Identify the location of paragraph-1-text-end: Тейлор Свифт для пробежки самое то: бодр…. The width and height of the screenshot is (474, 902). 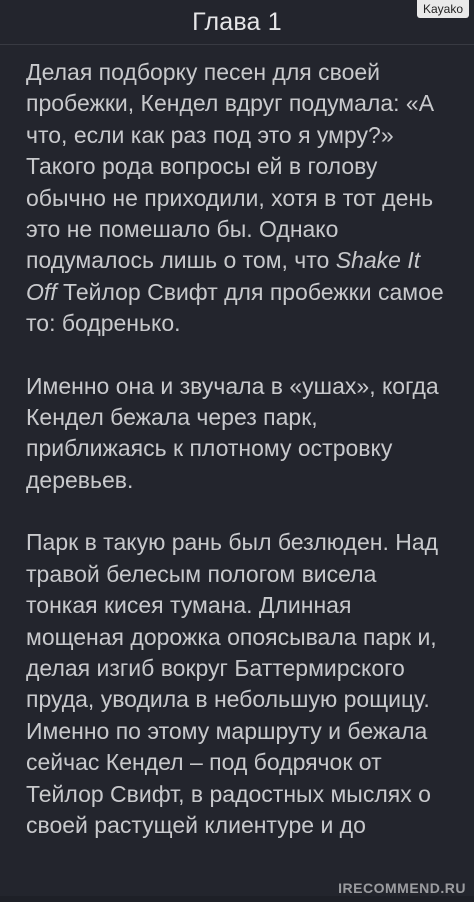
(235, 307).